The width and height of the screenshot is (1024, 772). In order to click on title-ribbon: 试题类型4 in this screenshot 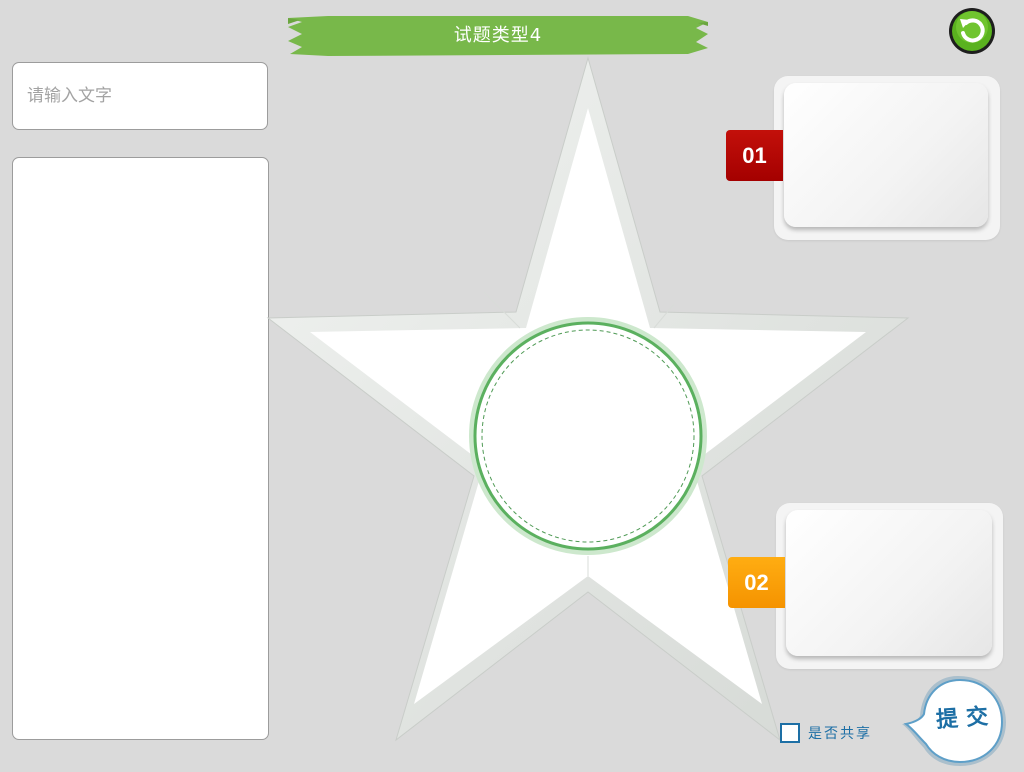, I will do `click(498, 36)`.